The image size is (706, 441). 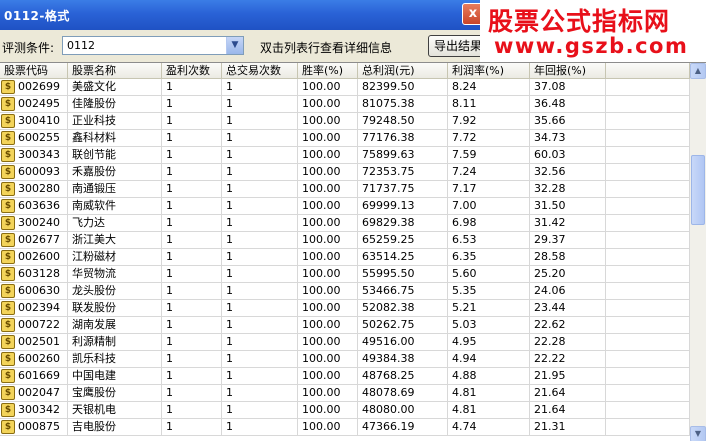 I want to click on stock-code: 002699, so click(x=39, y=86).